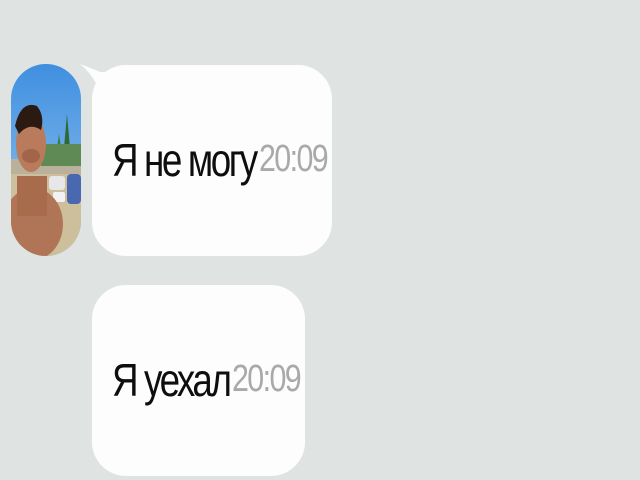 The image size is (640, 480). I want to click on message-bubble: Я не могу 20:09, so click(212, 160).